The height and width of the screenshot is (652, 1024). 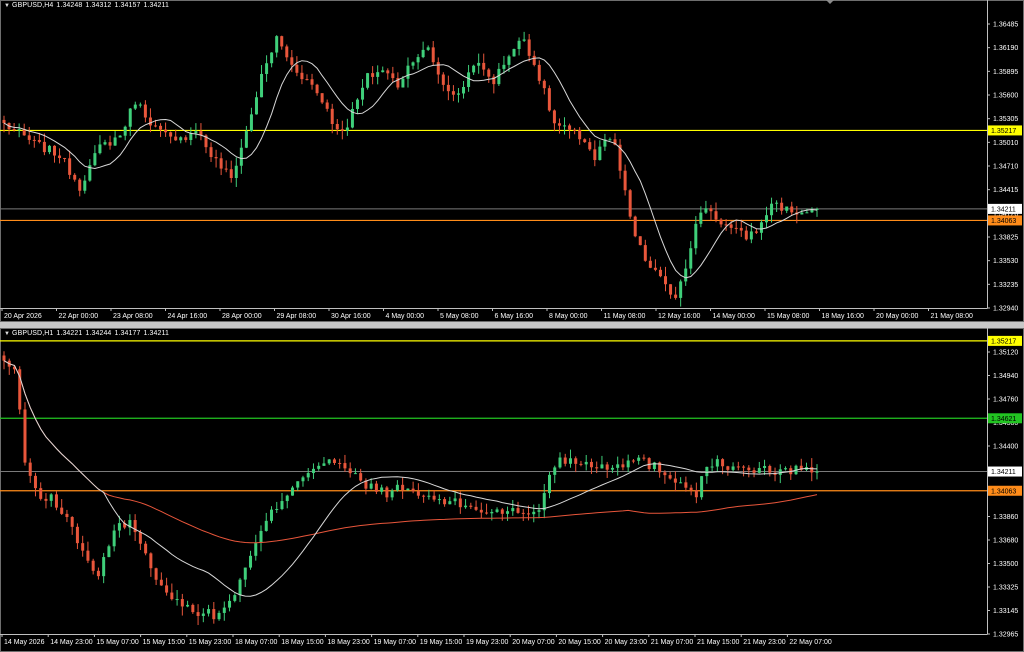 What do you see at coordinates (788, 316) in the screenshot?
I see `x-tick-label: 15 May 08:00` at bounding box center [788, 316].